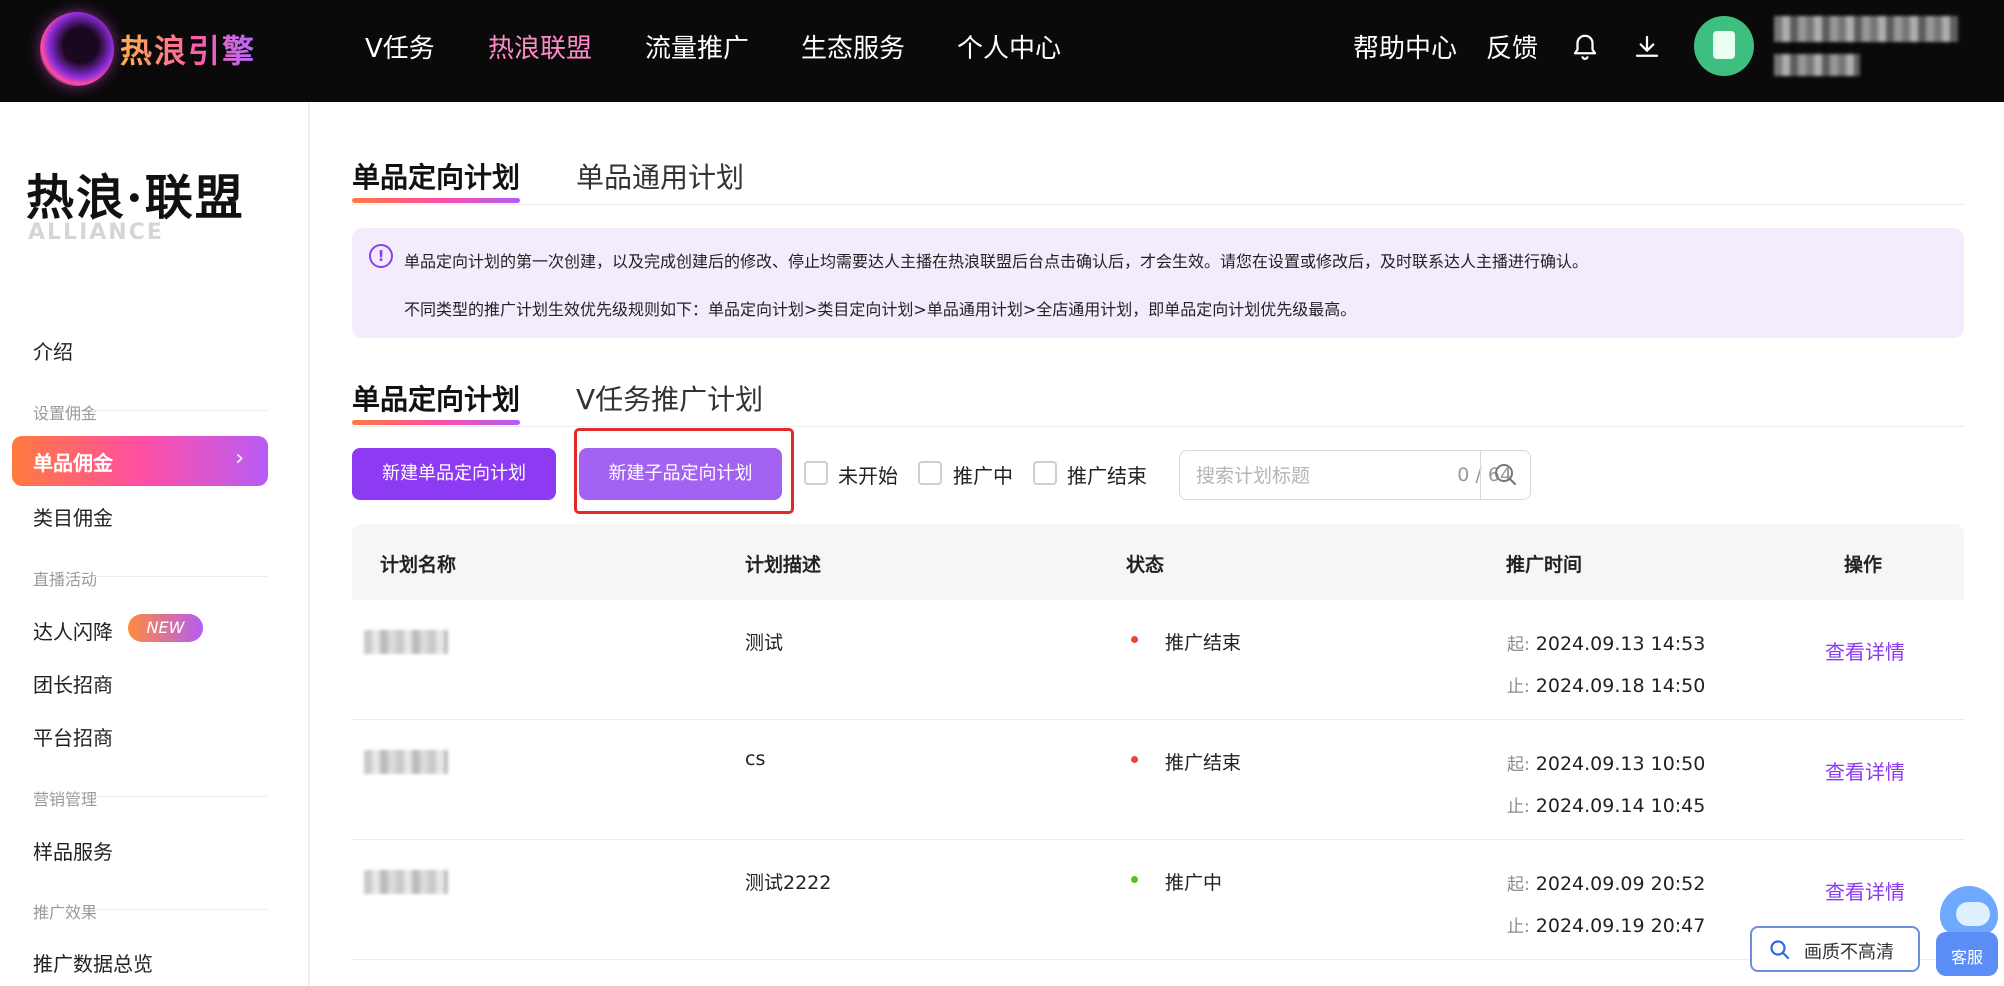 The image size is (2004, 986). I want to click on sidebar-item-platform-recruit: 平台招商, so click(73, 736).